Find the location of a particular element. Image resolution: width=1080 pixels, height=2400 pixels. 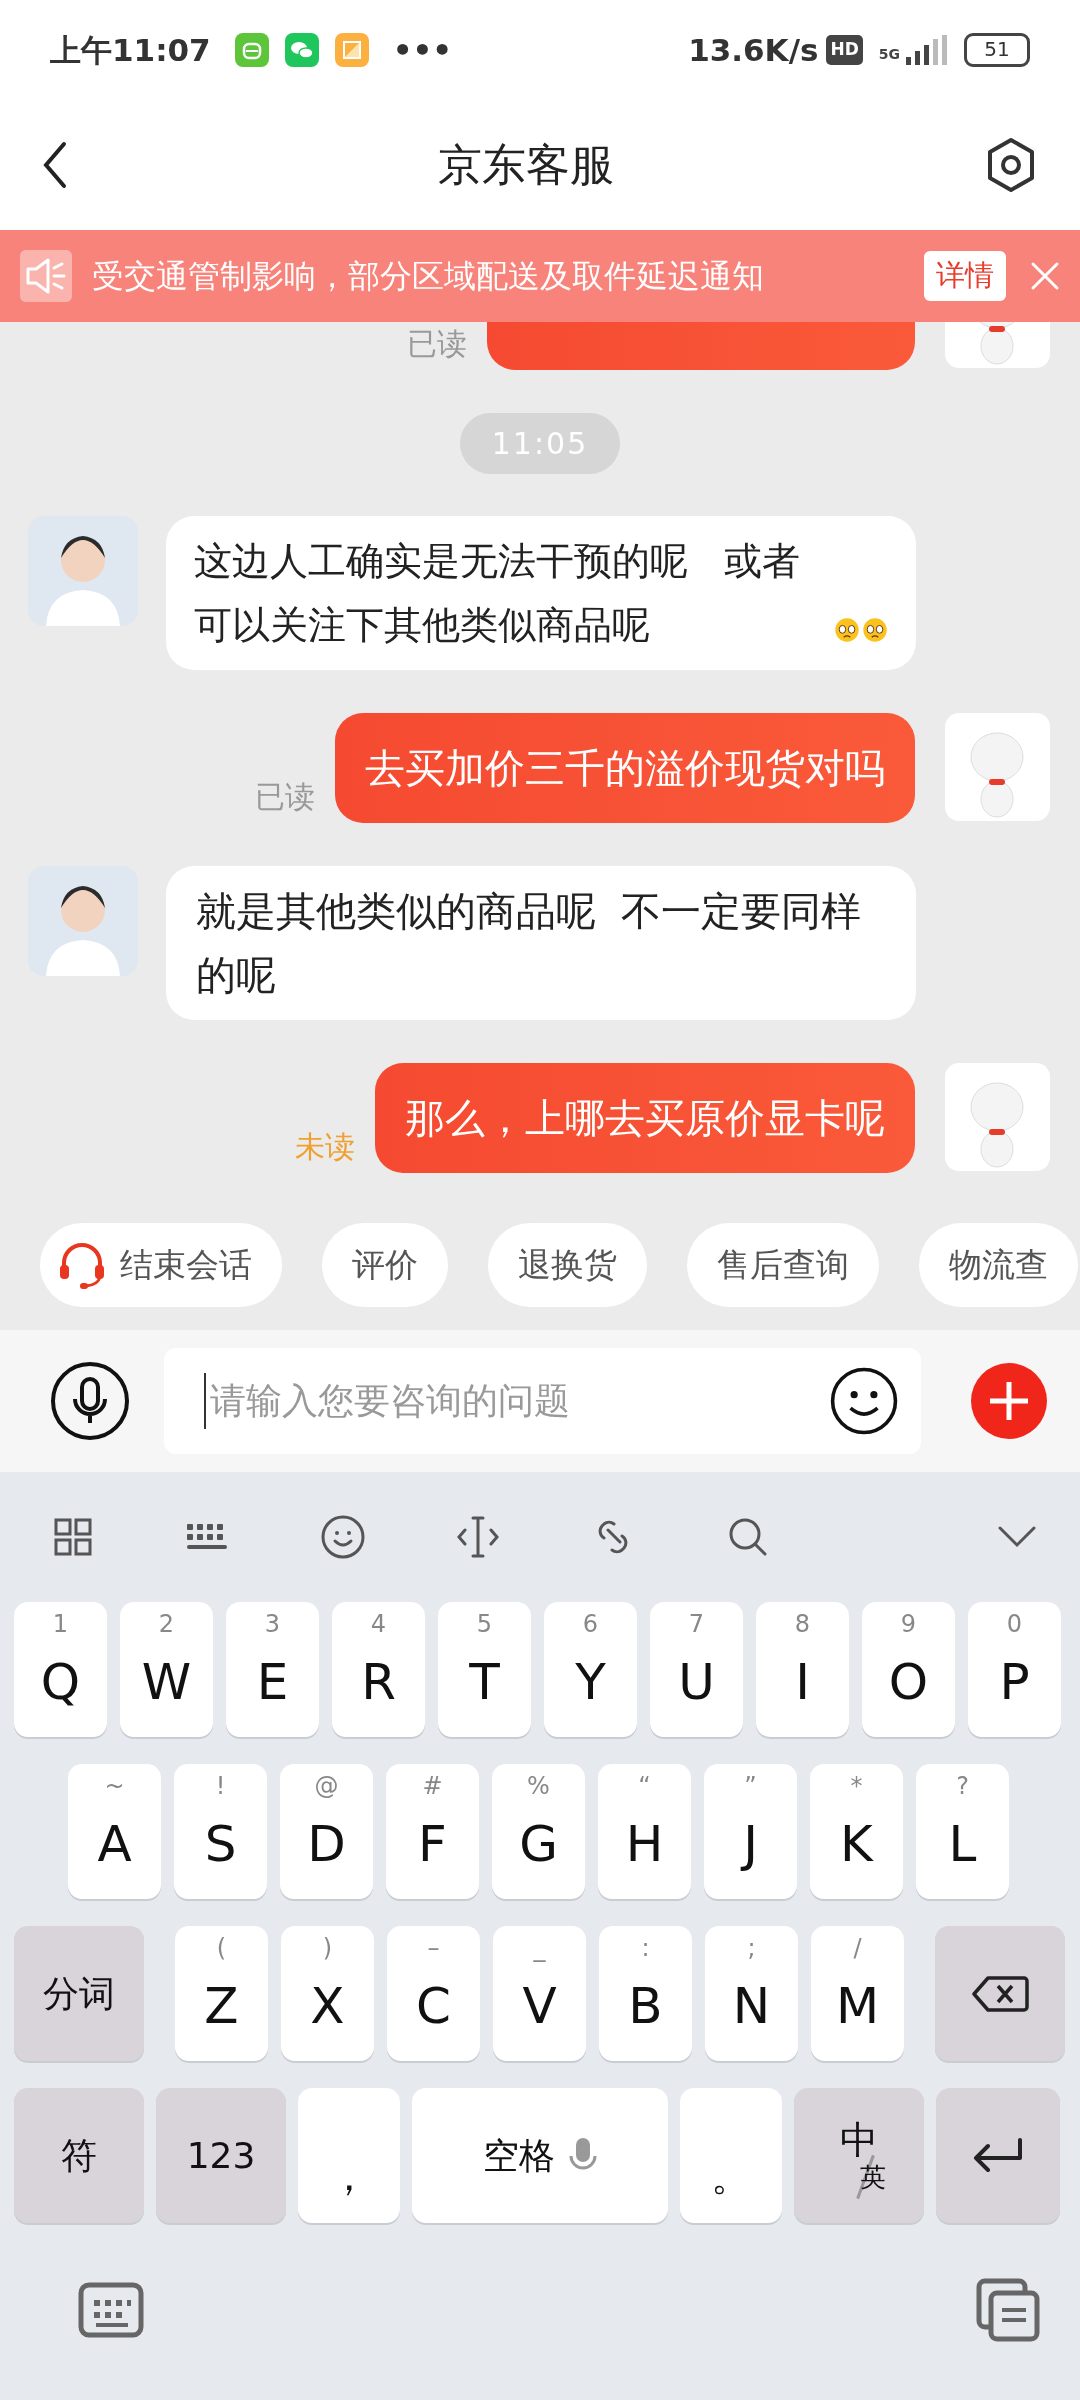

keyboard-key: _ V is located at coordinates (539, 1993).